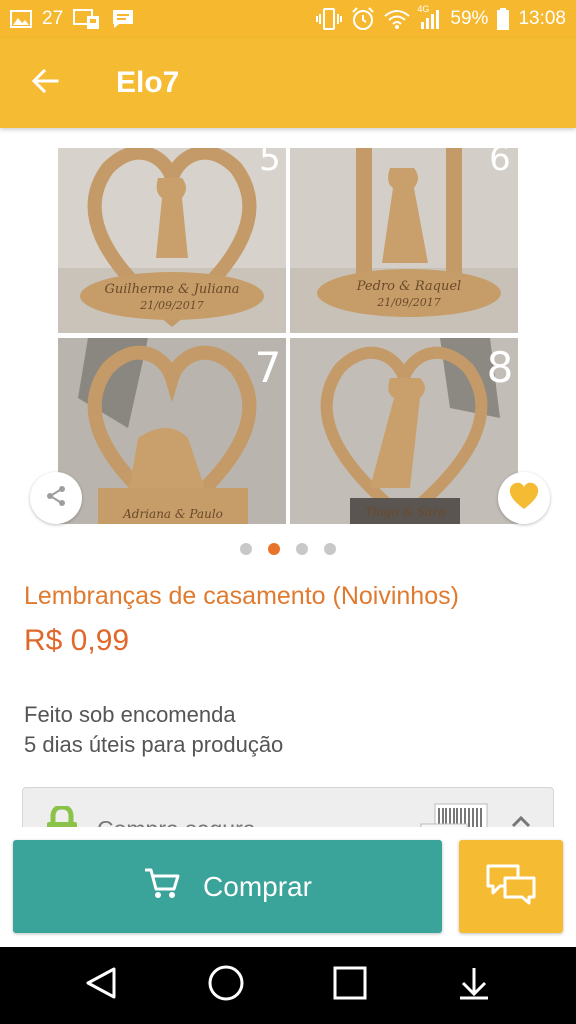 This screenshot has height=1024, width=576. I want to click on notification-count: 27, so click(53, 18).